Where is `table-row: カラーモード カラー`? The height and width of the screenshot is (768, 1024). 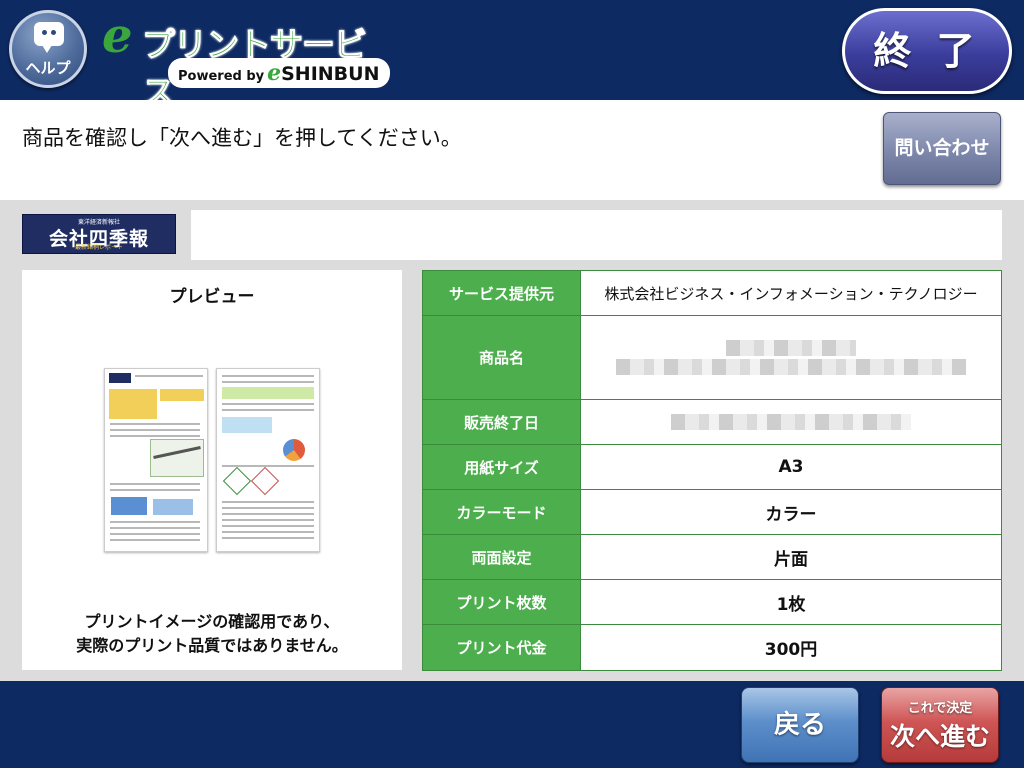
table-row: カラーモード カラー is located at coordinates (712, 512).